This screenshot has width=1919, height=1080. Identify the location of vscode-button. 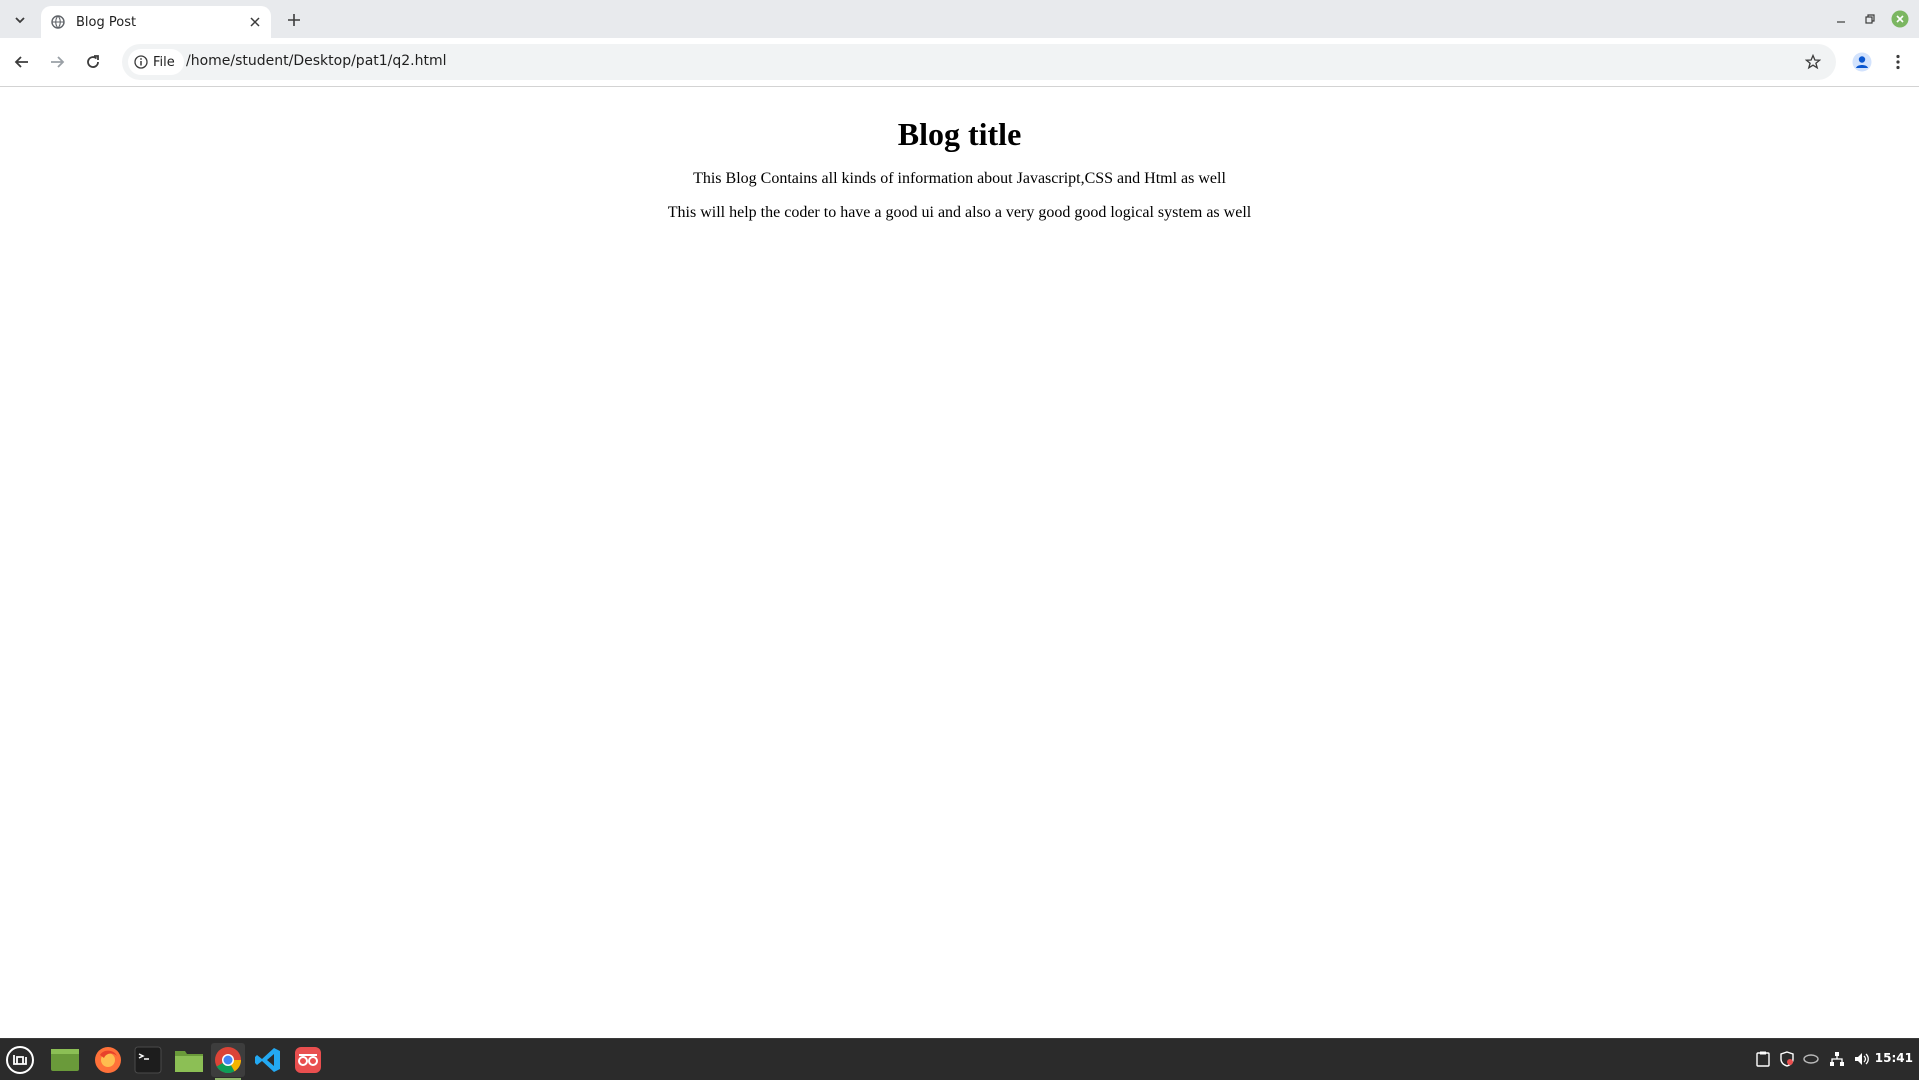
(268, 1060).